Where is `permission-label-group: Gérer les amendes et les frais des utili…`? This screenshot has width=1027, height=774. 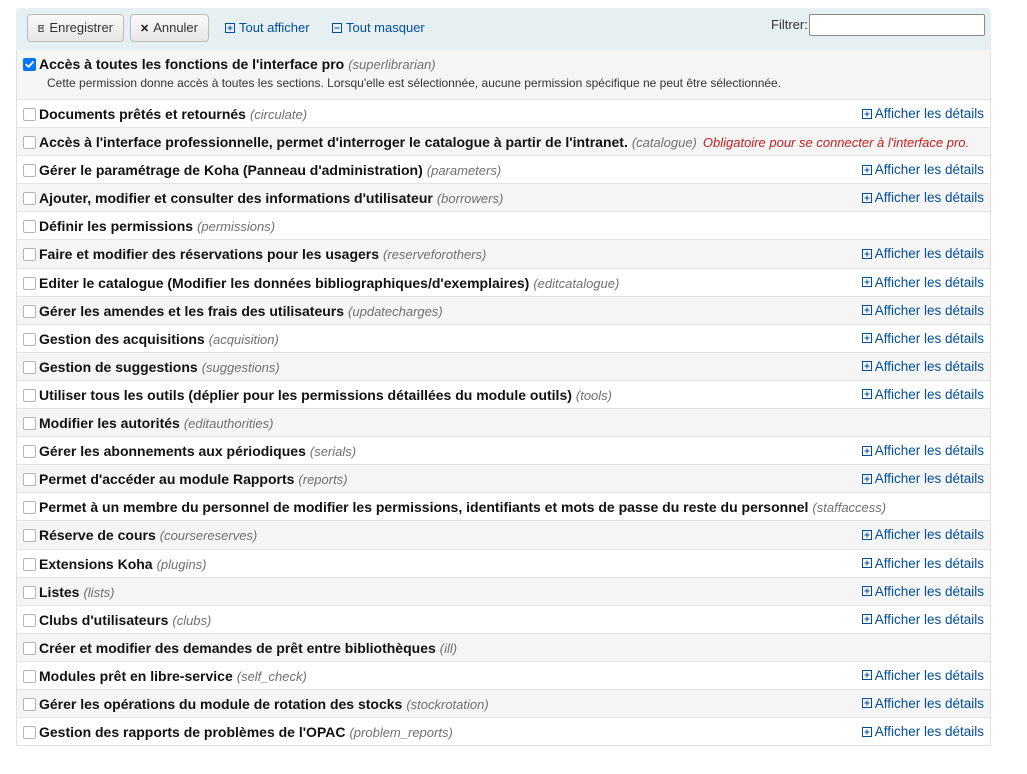
permission-label-group: Gérer les amendes et les frais des utili… is located at coordinates (241, 311).